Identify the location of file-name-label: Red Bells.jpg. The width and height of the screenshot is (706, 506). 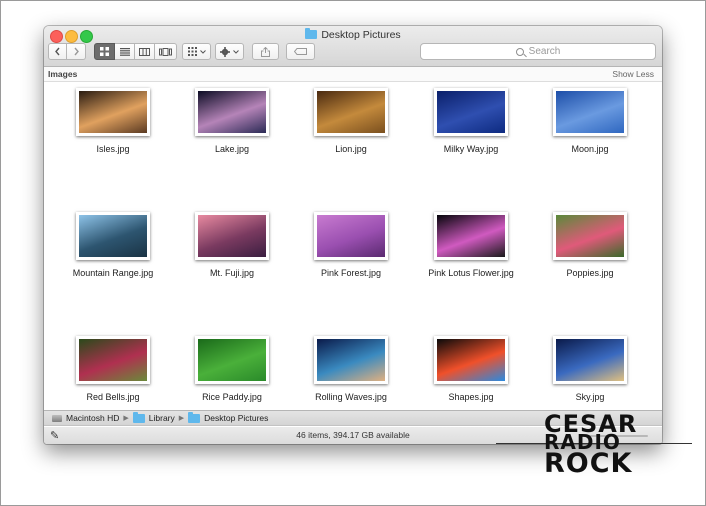
(113, 397).